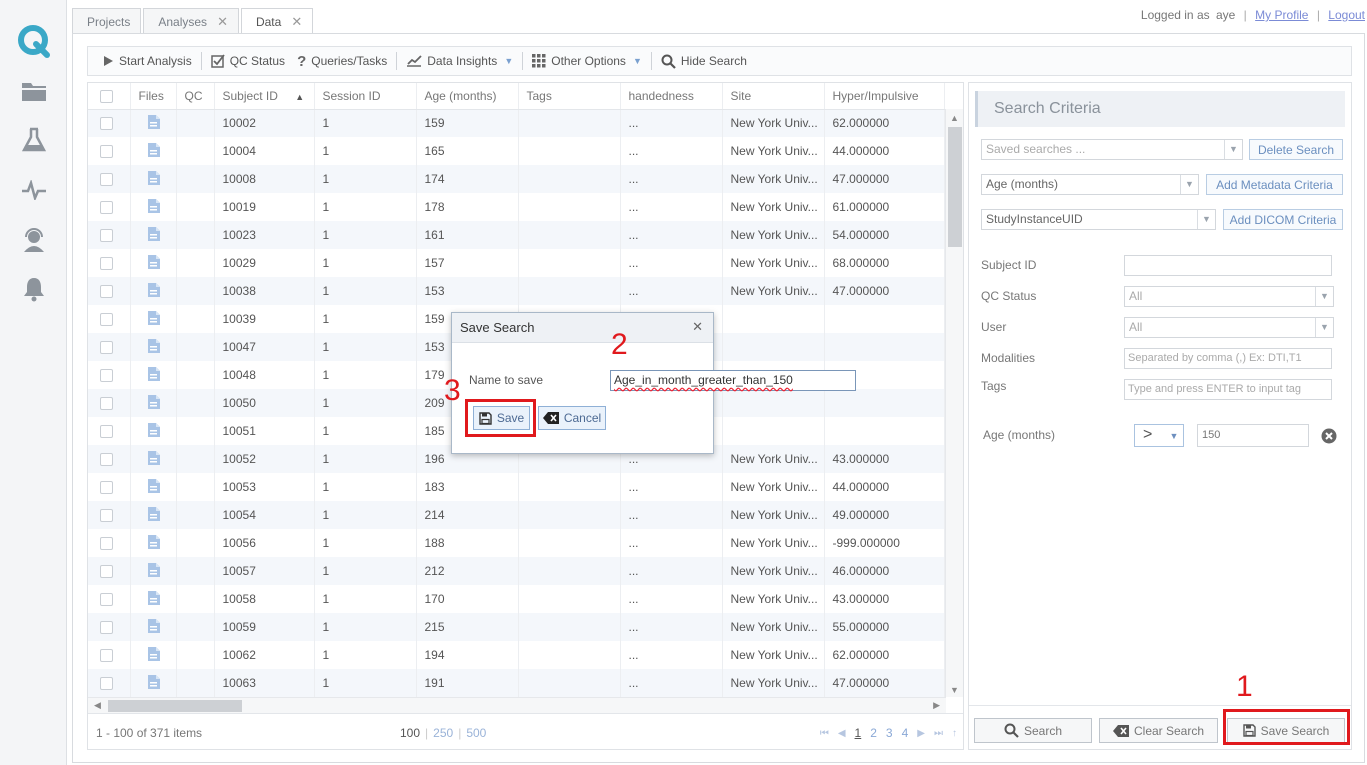 Image resolution: width=1367 pixels, height=765 pixels. What do you see at coordinates (1329, 437) in the screenshot?
I see `remove-criteria-icon` at bounding box center [1329, 437].